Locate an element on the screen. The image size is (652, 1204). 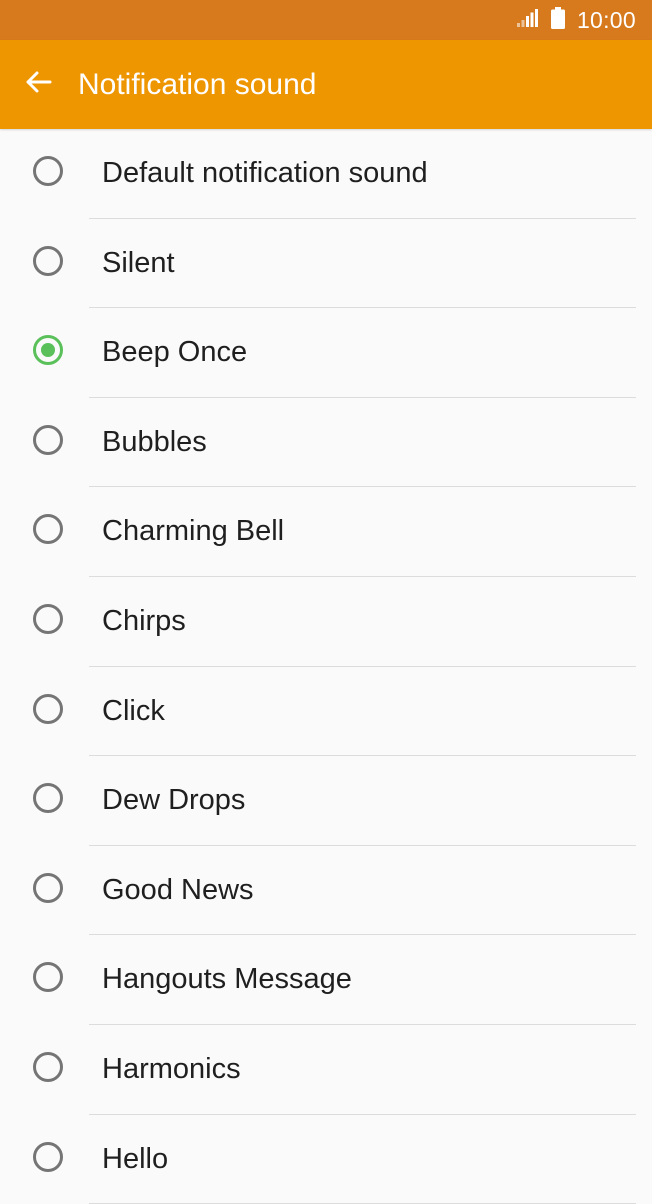
list-item: Silent is located at coordinates (326, 264).